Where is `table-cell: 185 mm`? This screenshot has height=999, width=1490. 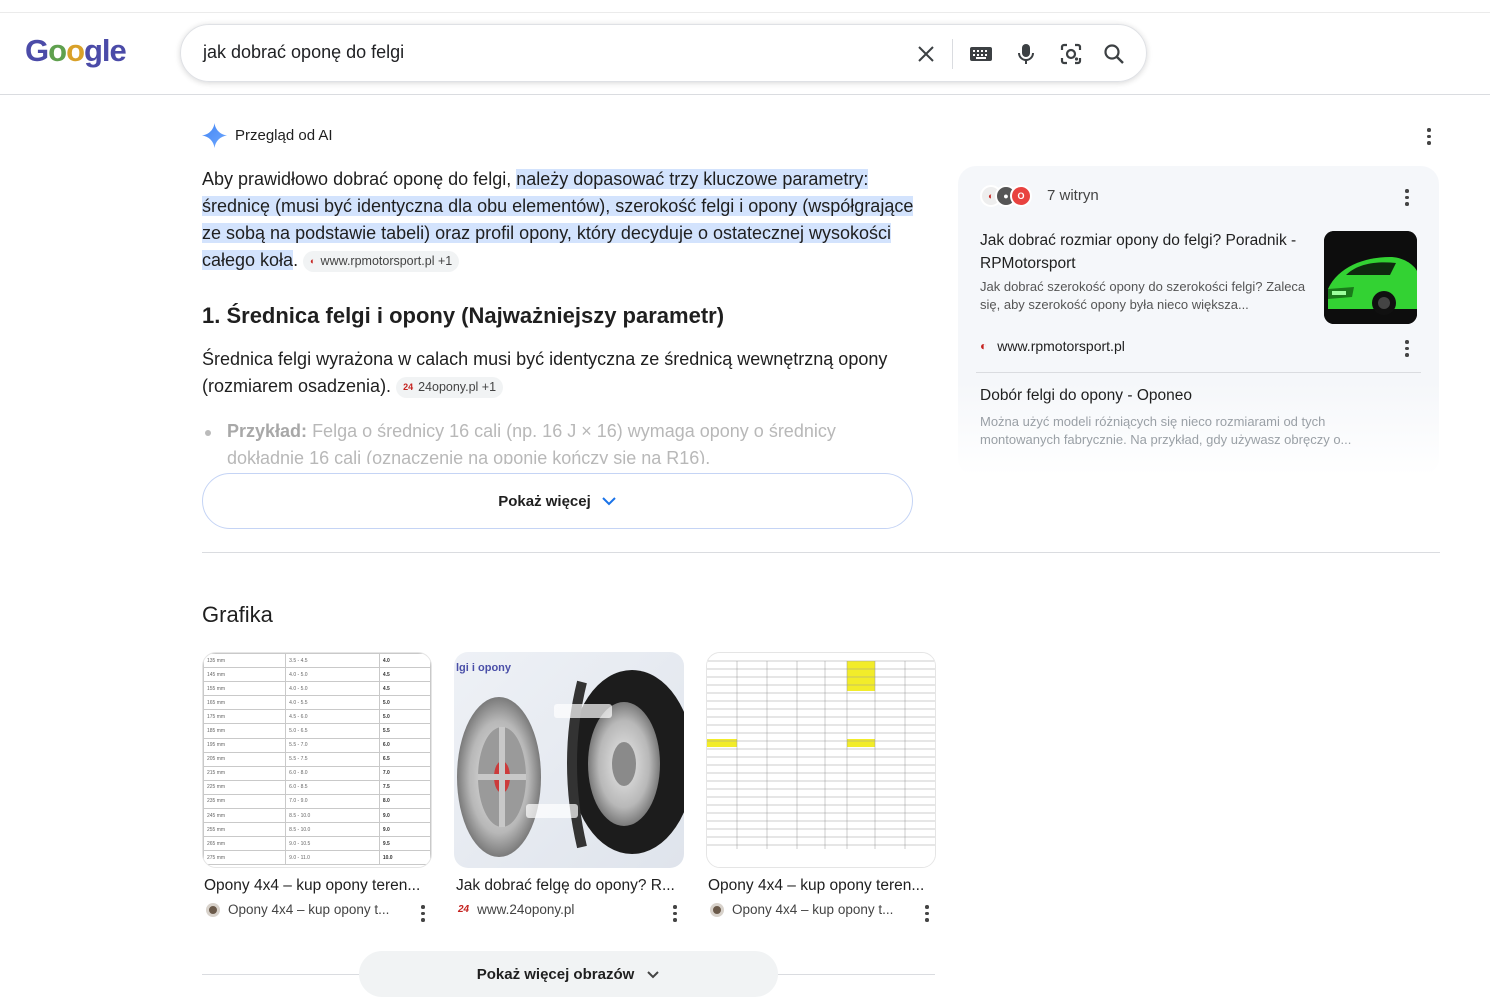
table-cell: 185 mm is located at coordinates (245, 731).